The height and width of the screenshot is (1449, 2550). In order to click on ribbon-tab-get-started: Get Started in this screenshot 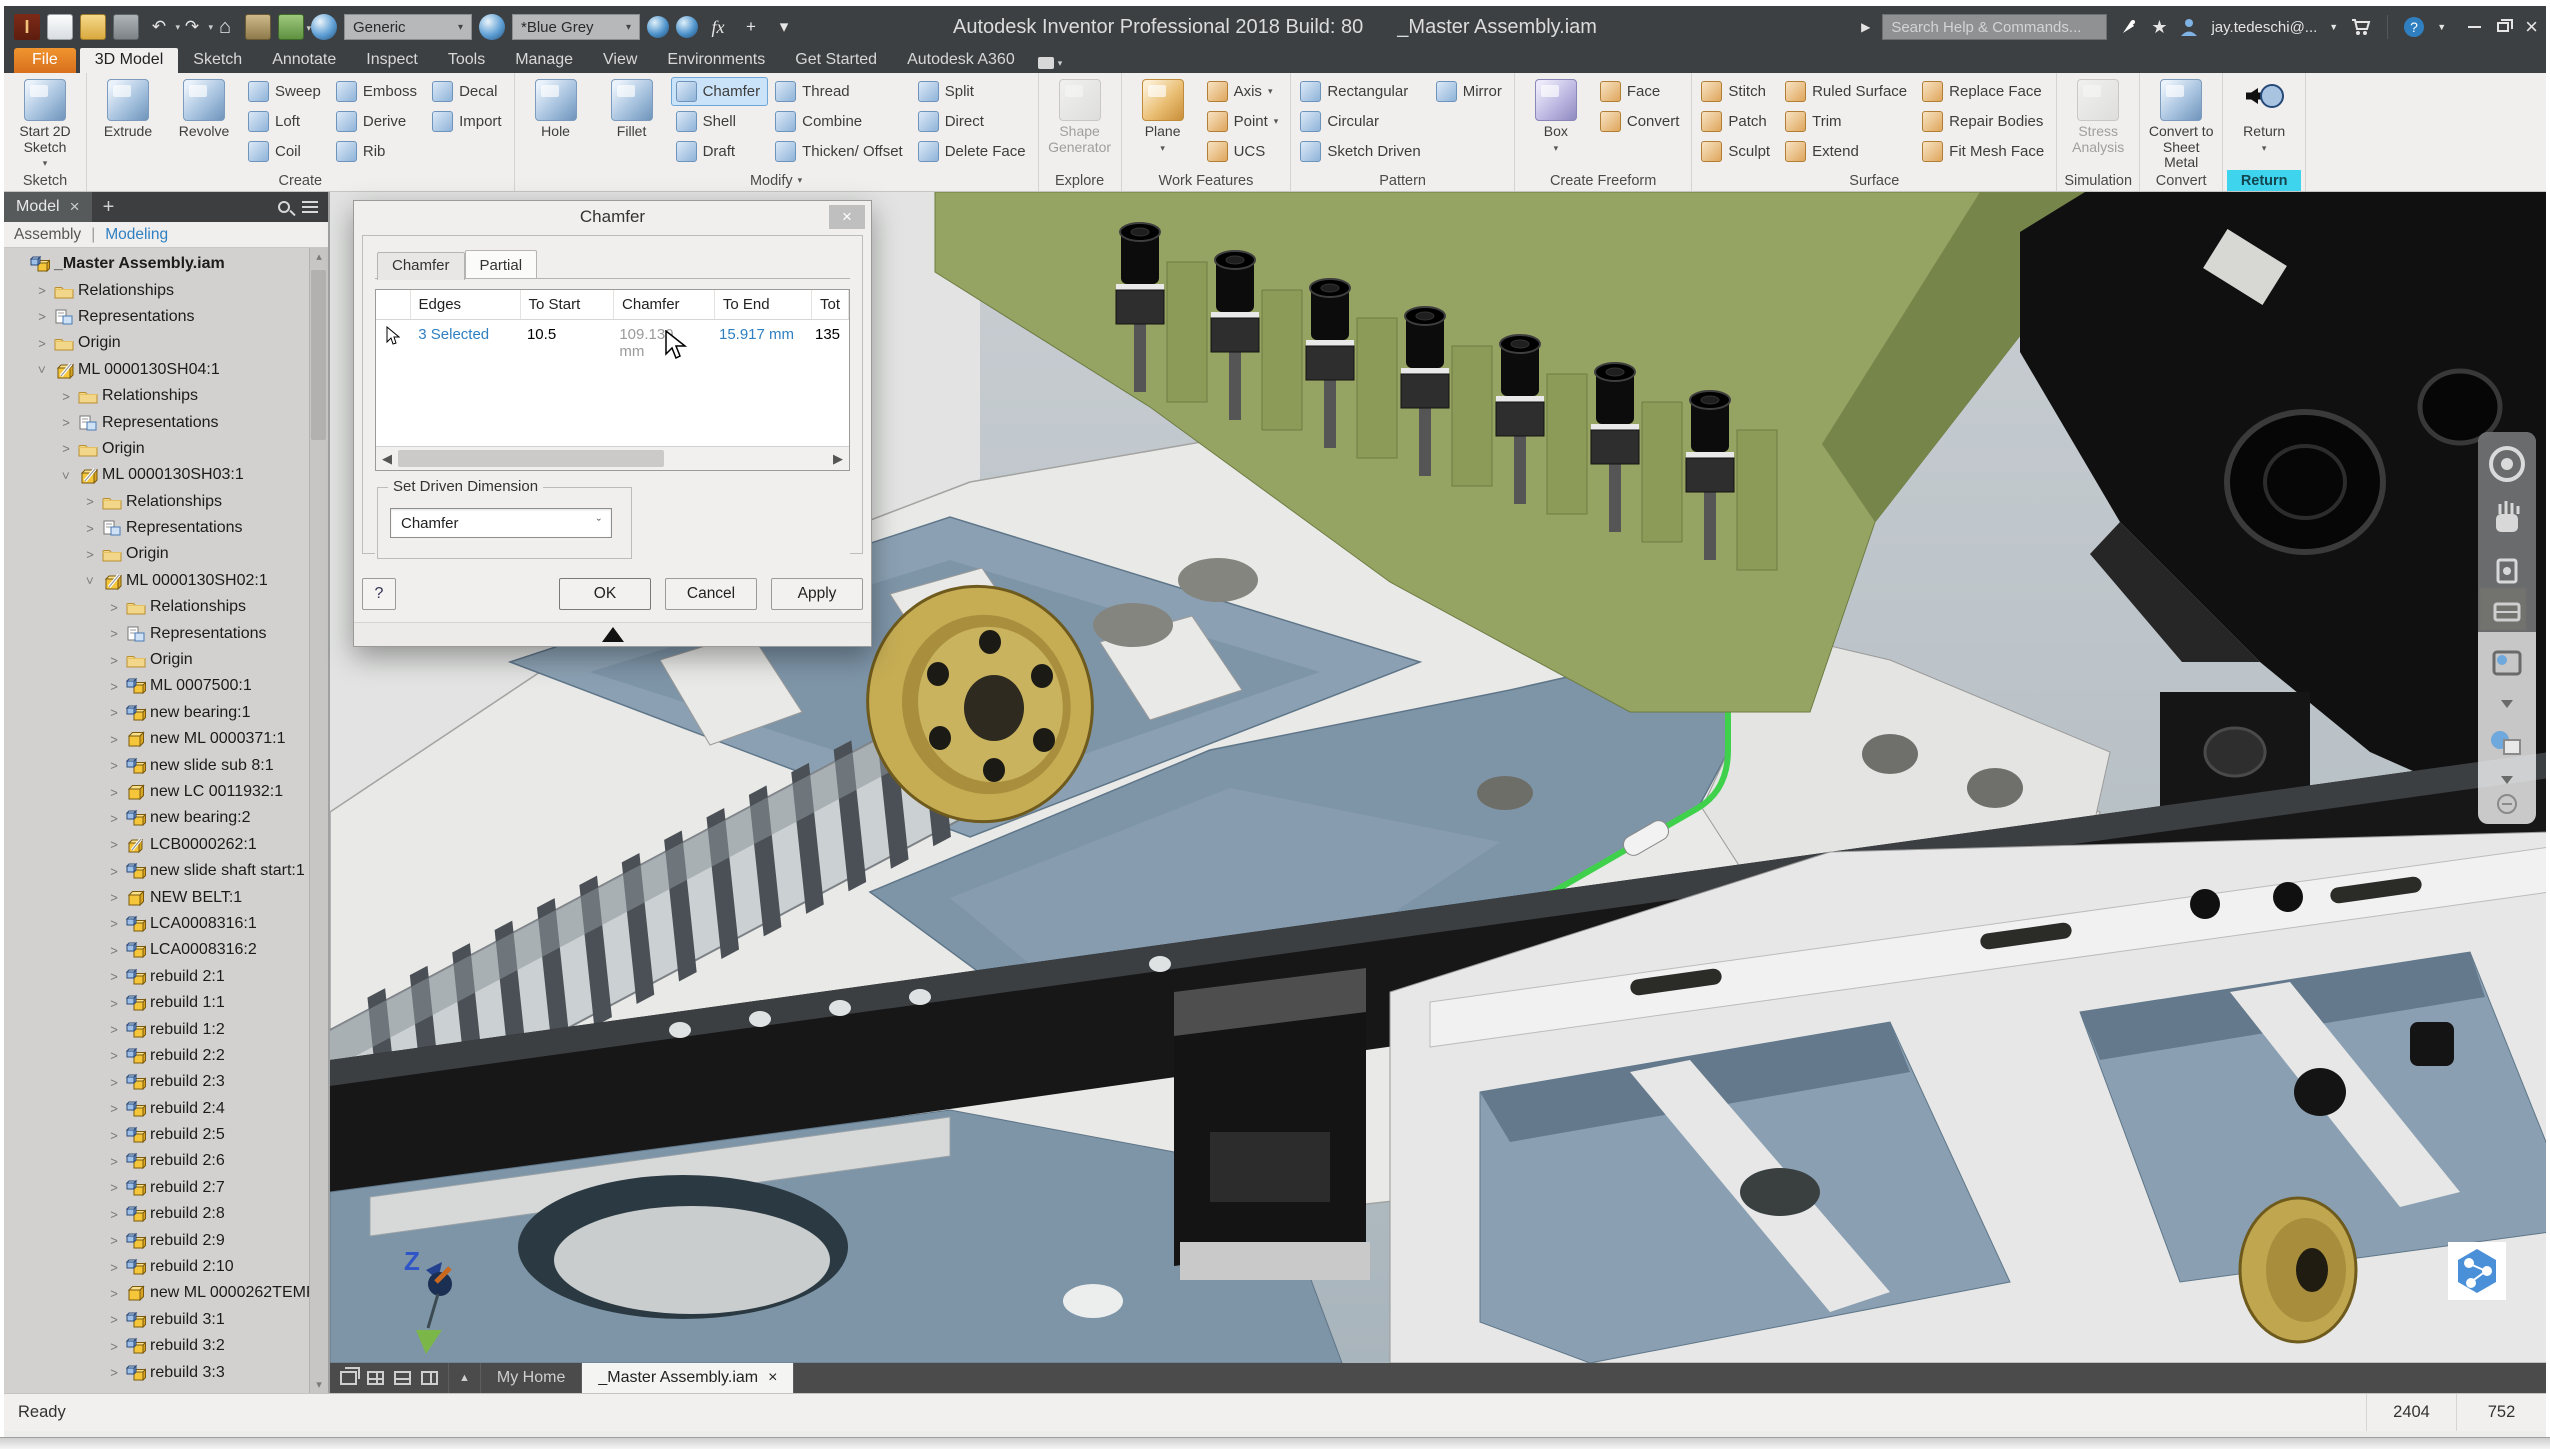, I will do `click(836, 60)`.